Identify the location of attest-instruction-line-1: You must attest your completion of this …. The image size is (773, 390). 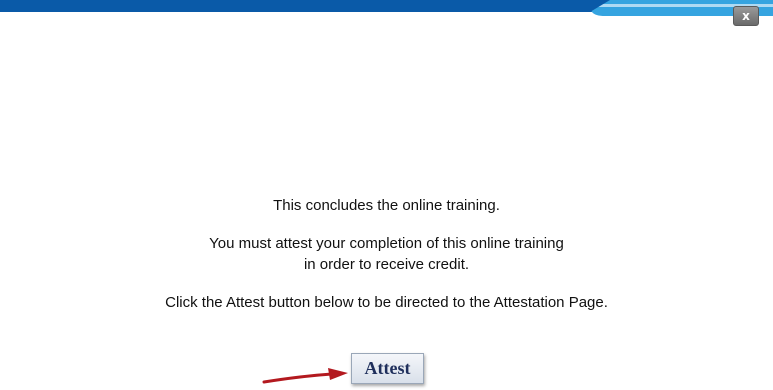
(386, 243).